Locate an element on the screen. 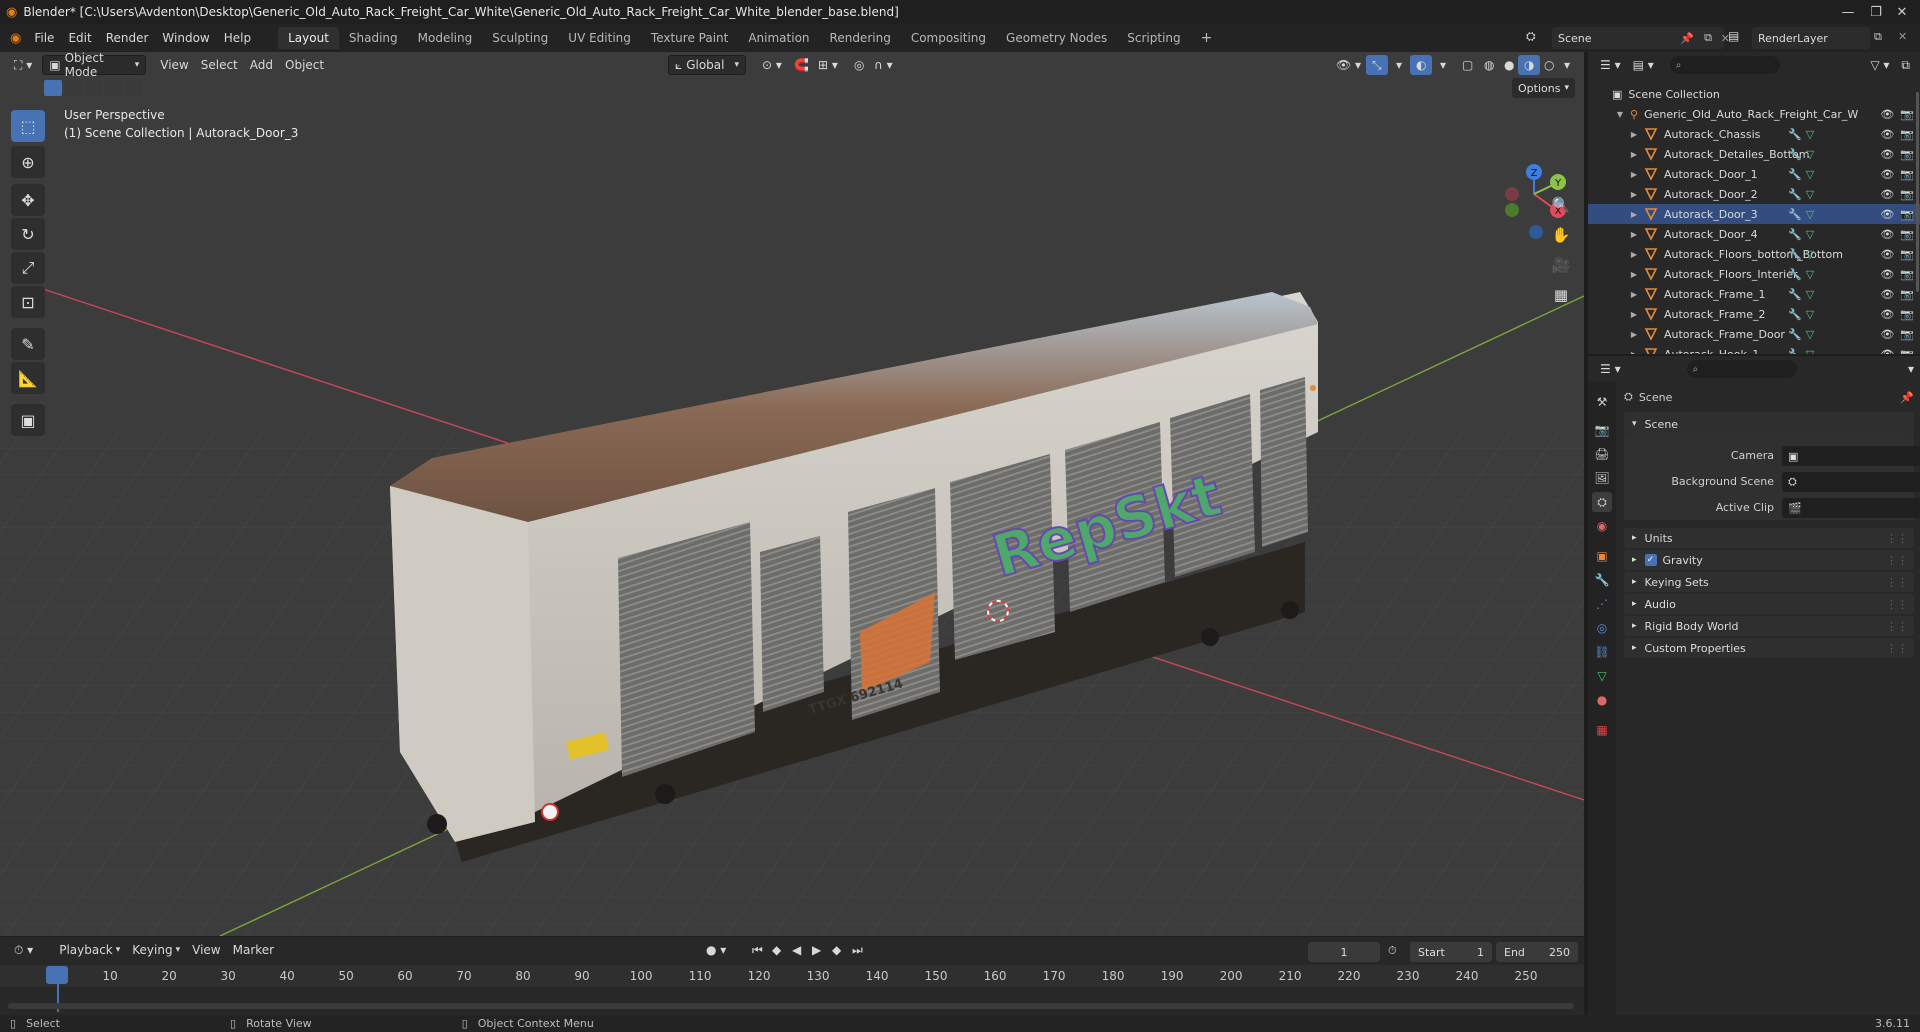 The height and width of the screenshot is (1032, 1920). play-reverse-icon: ◀ is located at coordinates (796, 950).